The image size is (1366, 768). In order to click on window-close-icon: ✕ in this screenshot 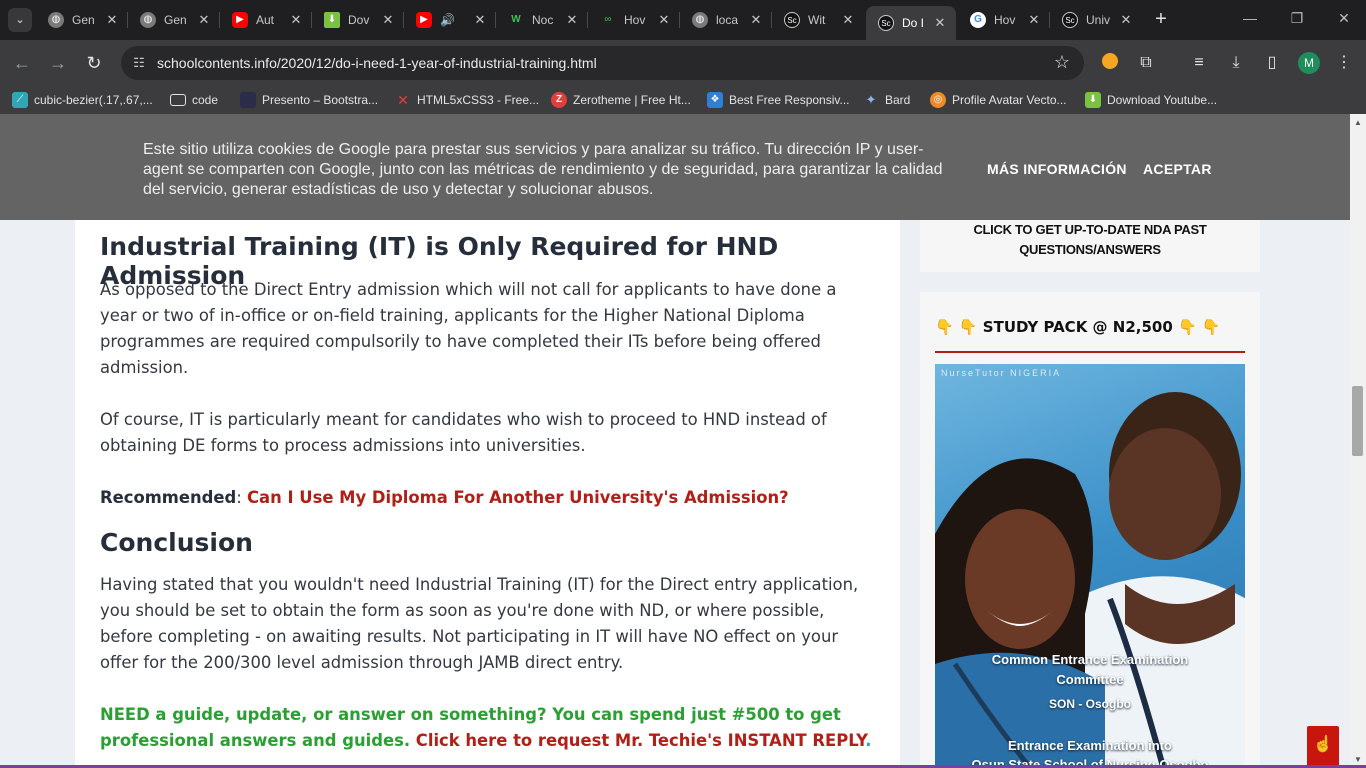, I will do `click(1344, 18)`.